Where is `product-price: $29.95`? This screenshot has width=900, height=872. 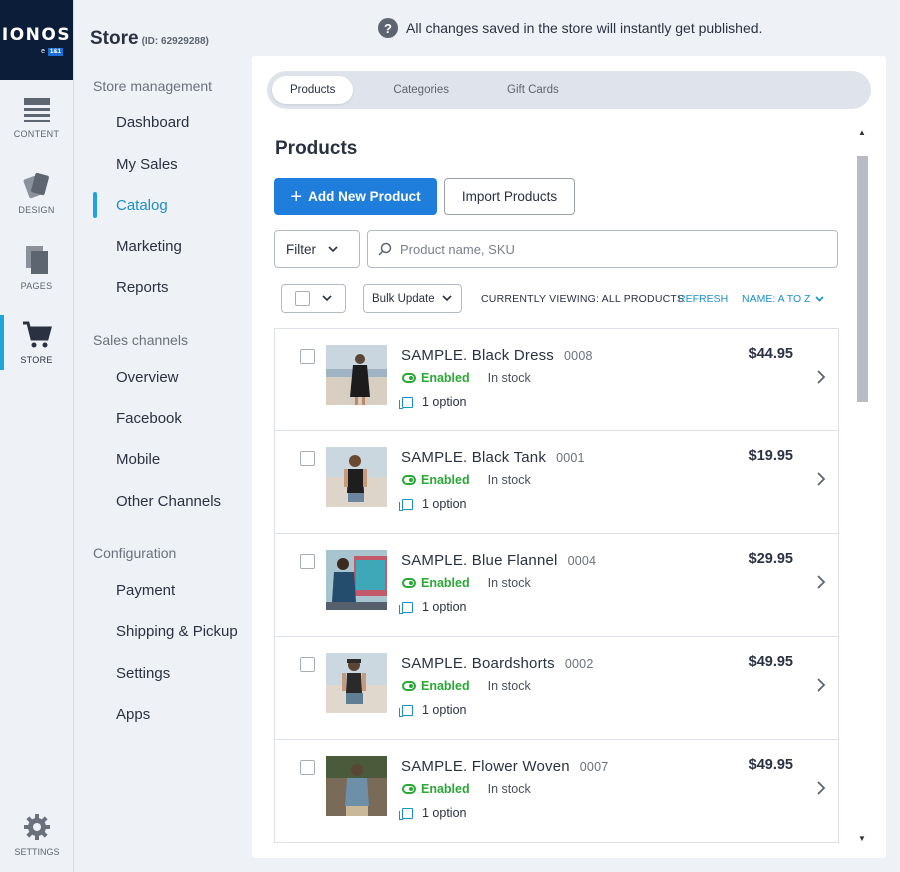 product-price: $29.95 is located at coordinates (770, 559).